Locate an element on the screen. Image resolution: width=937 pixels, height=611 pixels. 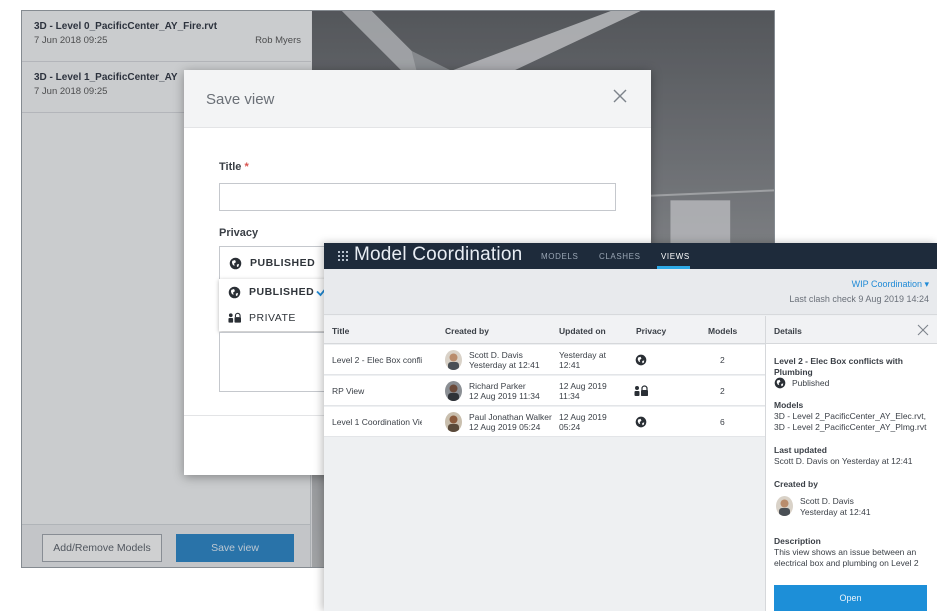
updated-line-2: 05:24 is located at coordinates (570, 427).